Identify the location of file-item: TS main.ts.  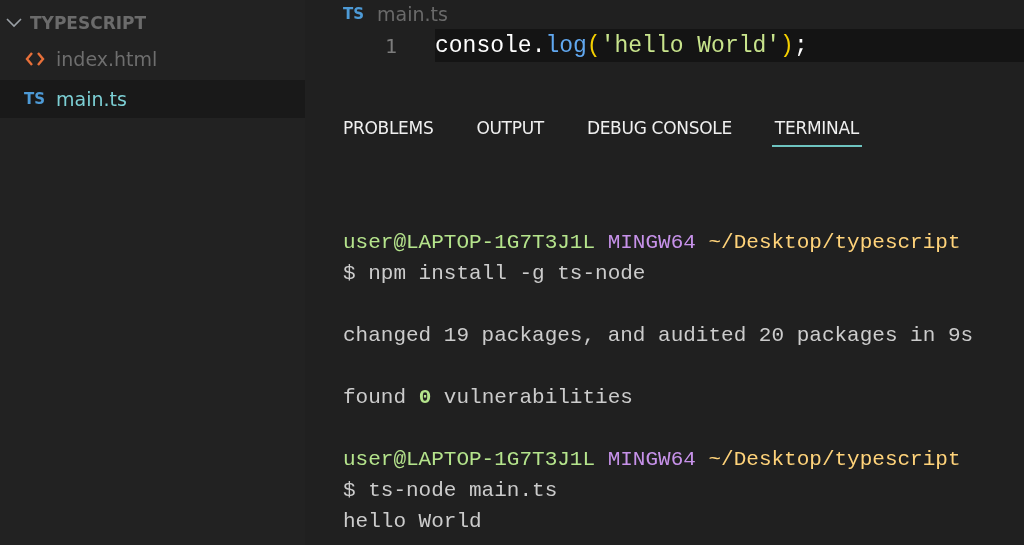
(152, 99).